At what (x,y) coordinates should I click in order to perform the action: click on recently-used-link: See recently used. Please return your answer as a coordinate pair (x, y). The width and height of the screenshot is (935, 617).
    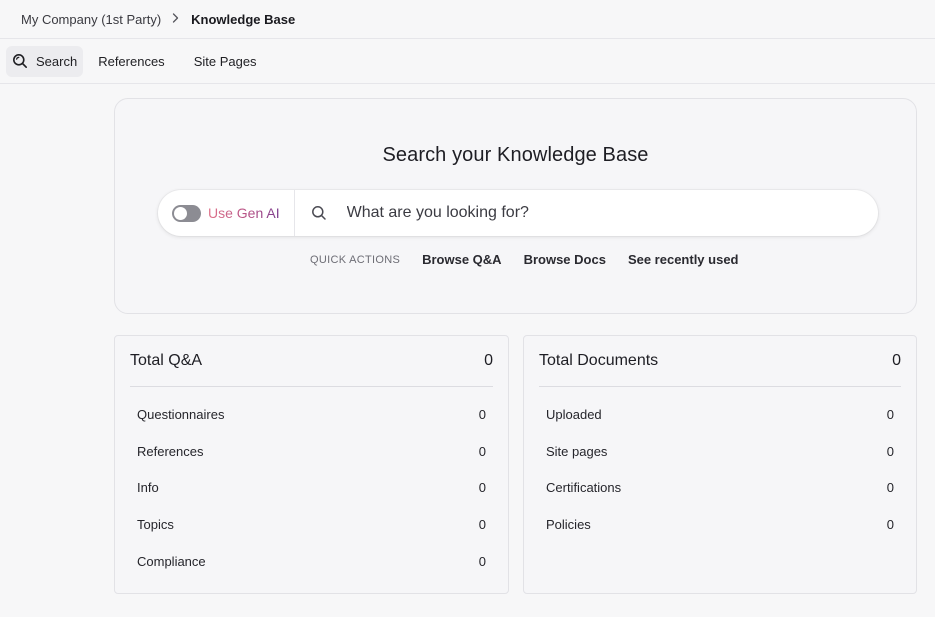
    Looking at the image, I should click on (683, 259).